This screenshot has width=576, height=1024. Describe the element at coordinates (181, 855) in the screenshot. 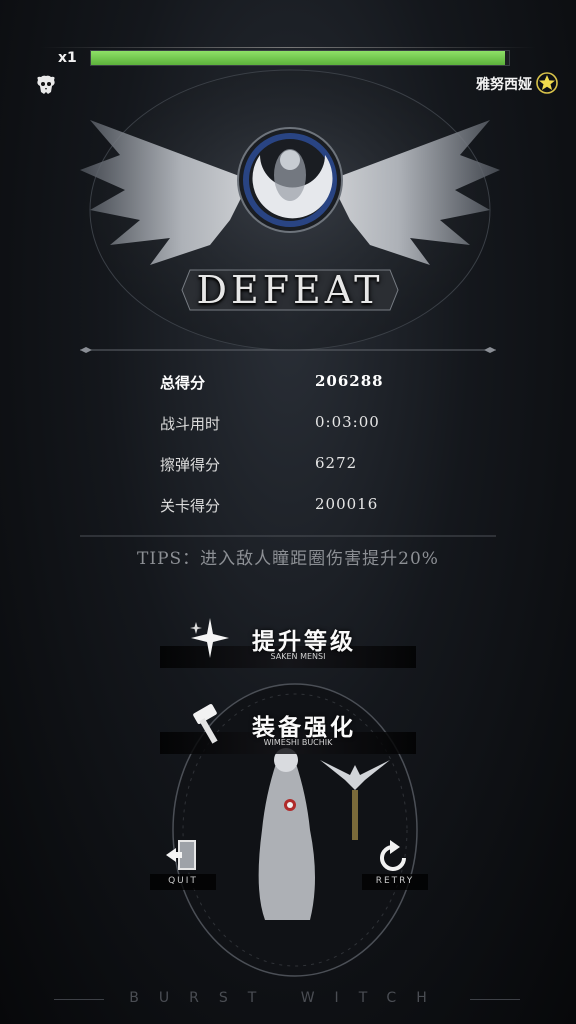

I see `exit-door-icon` at that location.